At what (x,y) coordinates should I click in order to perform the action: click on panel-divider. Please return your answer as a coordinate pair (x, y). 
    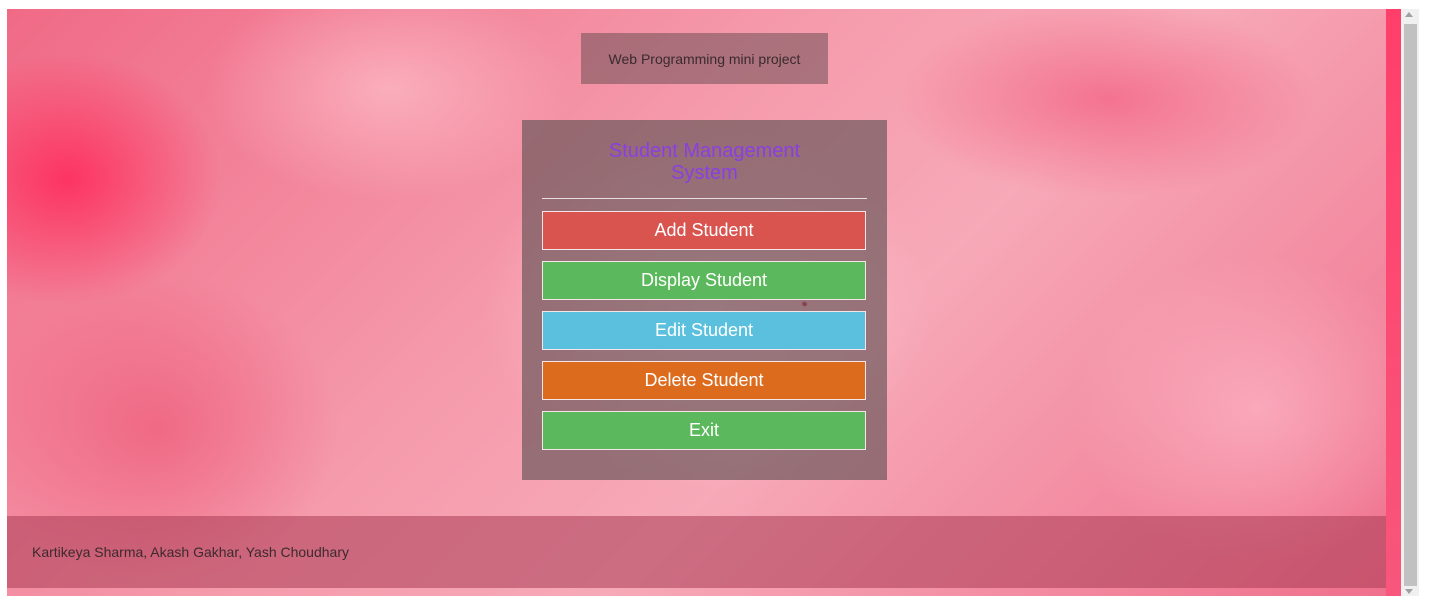
    Looking at the image, I should click on (704, 198).